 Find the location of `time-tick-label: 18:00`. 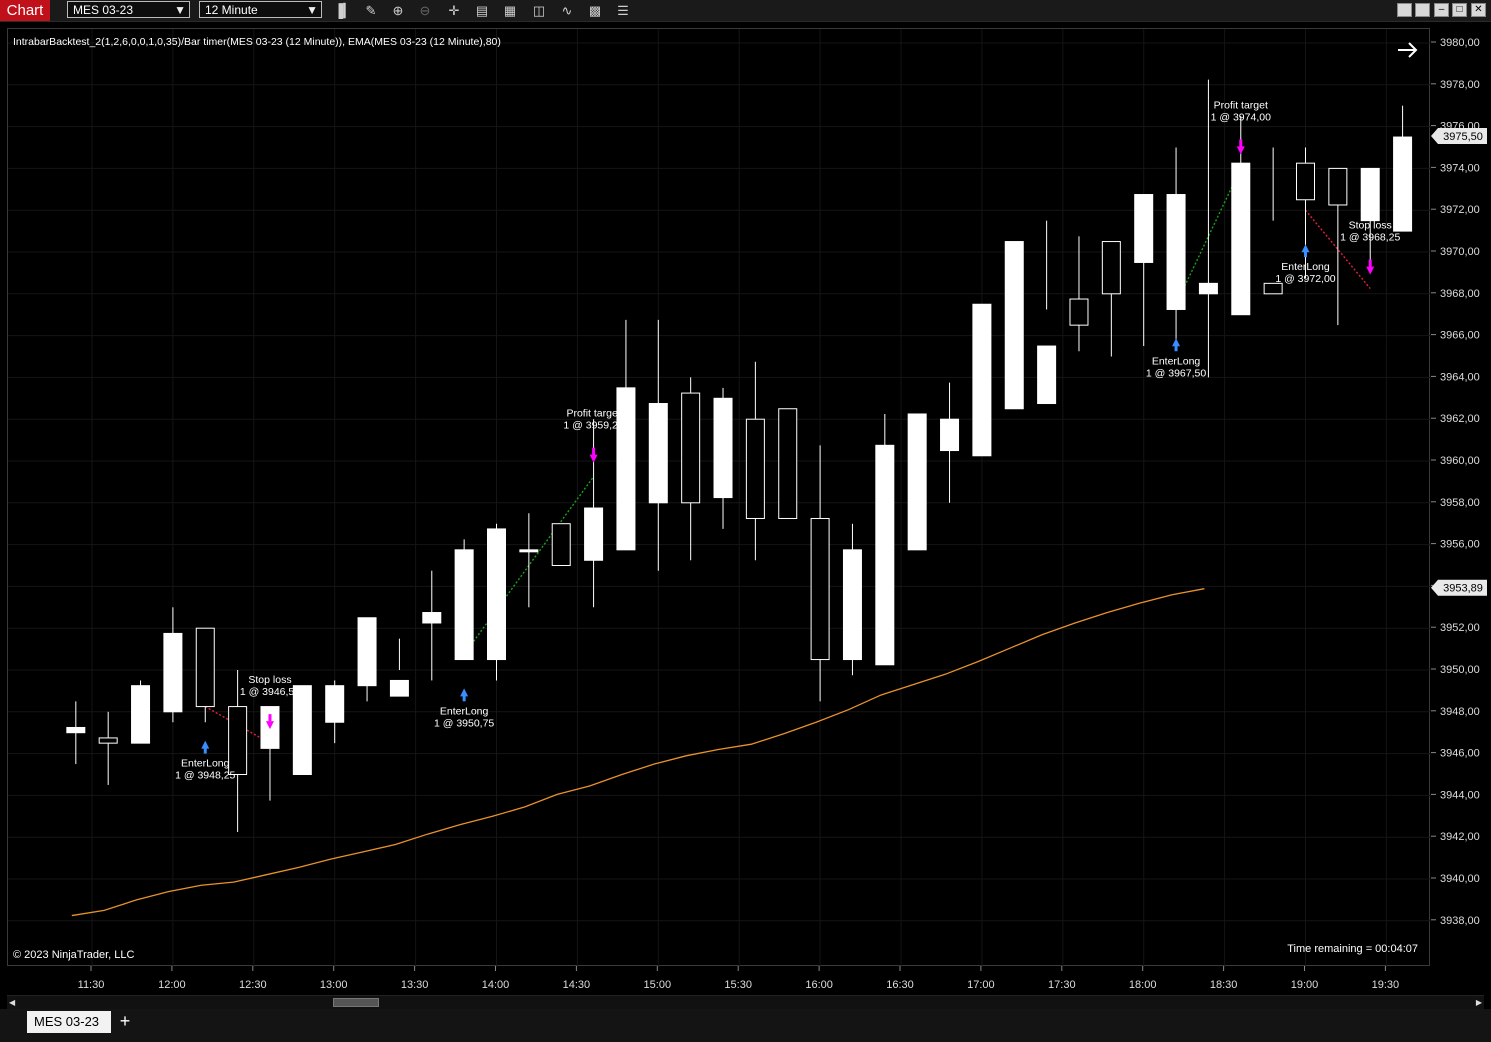

time-tick-label: 18:00 is located at coordinates (1143, 985).